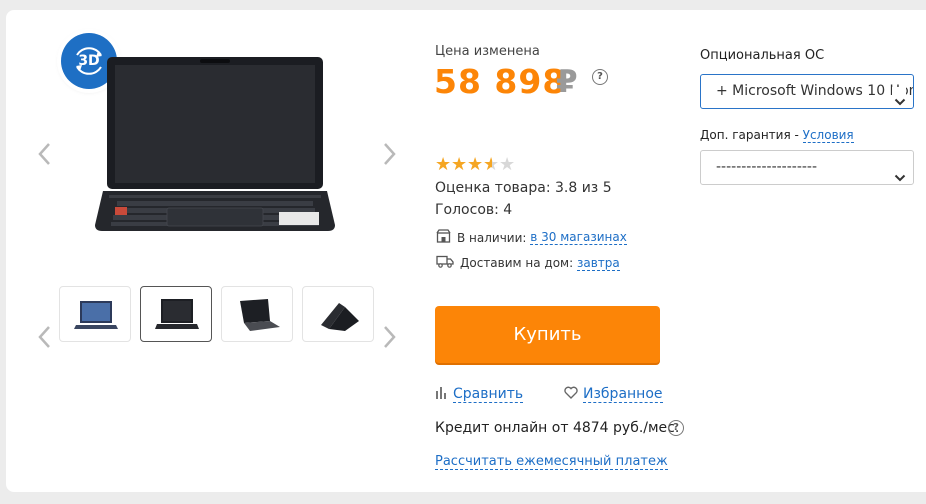 The width and height of the screenshot is (926, 504). Describe the element at coordinates (44, 154) in the screenshot. I see `gallery-prev-arrow` at that location.